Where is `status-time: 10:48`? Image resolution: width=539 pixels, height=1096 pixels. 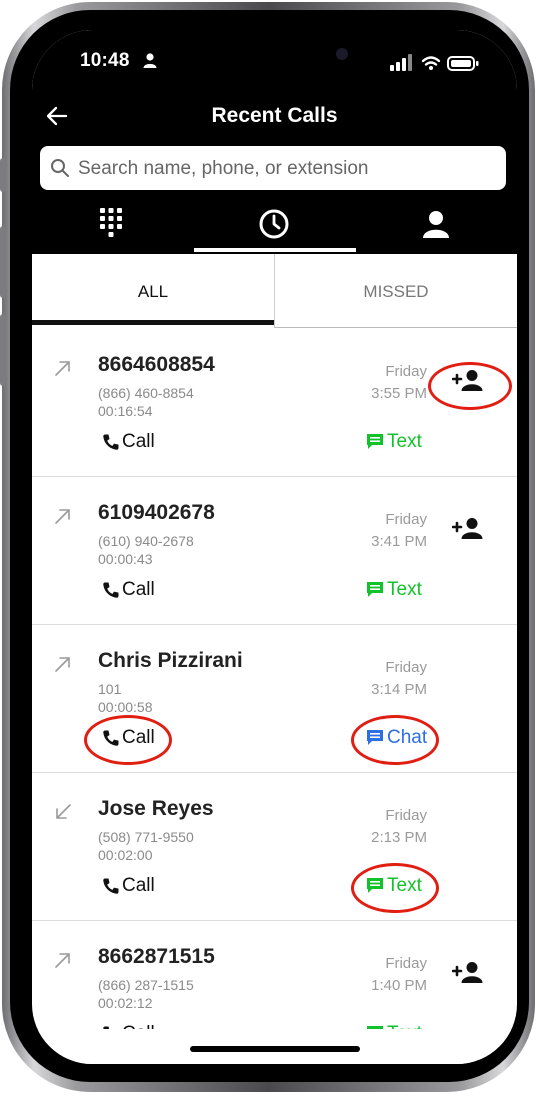
status-time: 10:48 is located at coordinates (105, 60).